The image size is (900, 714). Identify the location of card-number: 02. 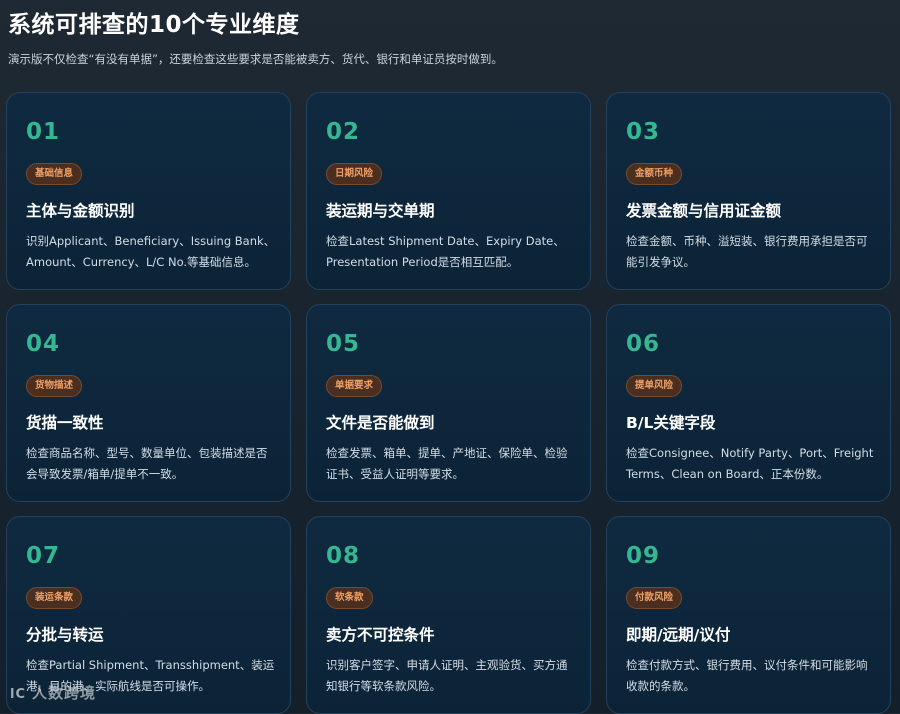
(343, 132).